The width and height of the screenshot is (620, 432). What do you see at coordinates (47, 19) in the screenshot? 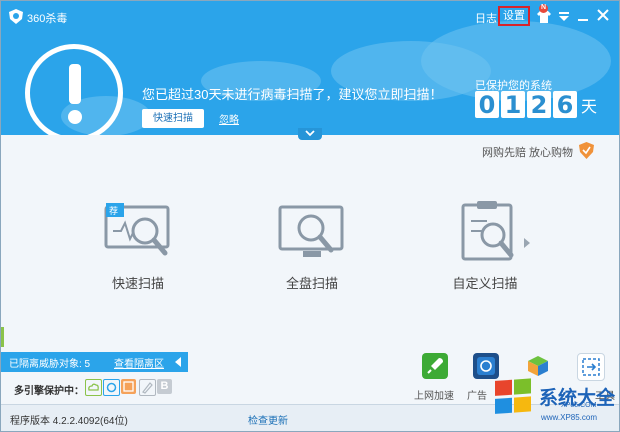
I see `app-title: 360杀毒` at bounding box center [47, 19].